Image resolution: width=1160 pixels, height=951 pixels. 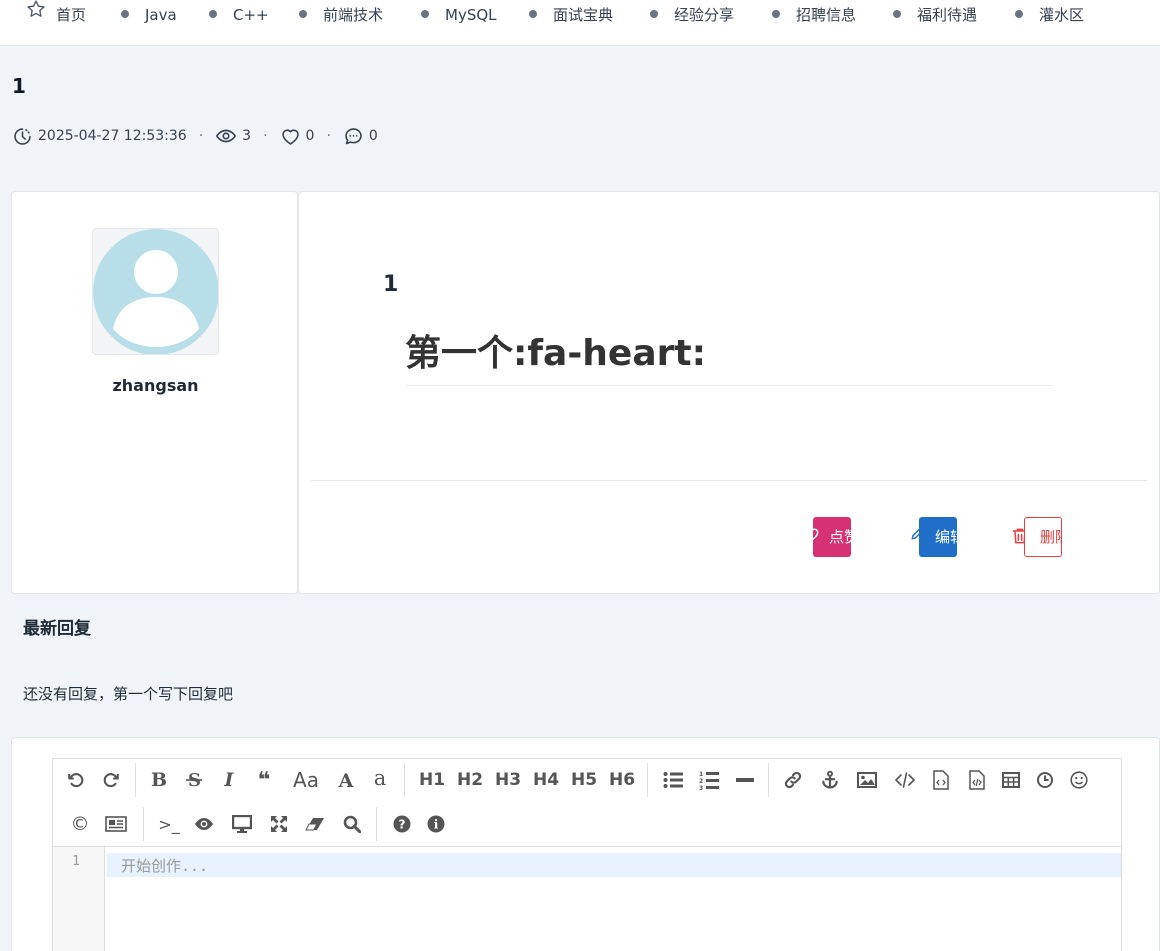 I want to click on post-title: 1, so click(x=19, y=86).